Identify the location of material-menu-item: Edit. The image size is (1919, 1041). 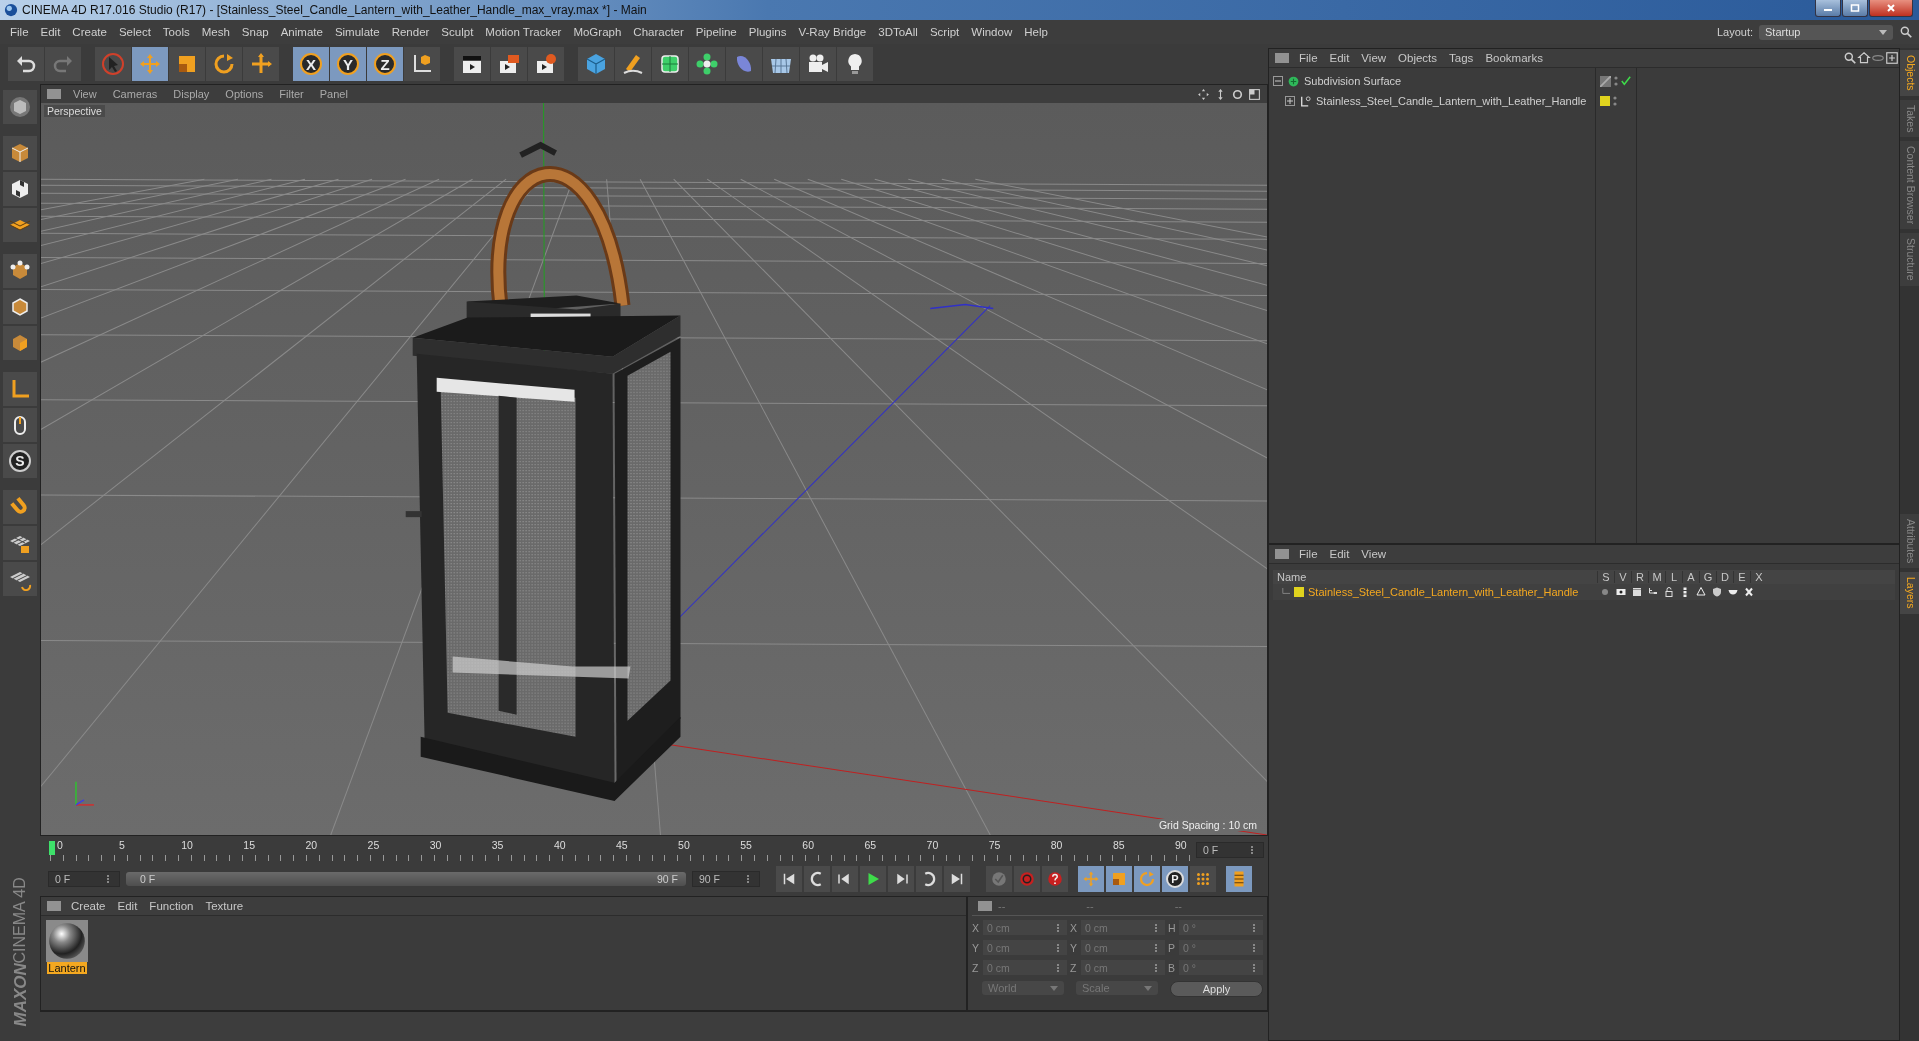
(129, 906).